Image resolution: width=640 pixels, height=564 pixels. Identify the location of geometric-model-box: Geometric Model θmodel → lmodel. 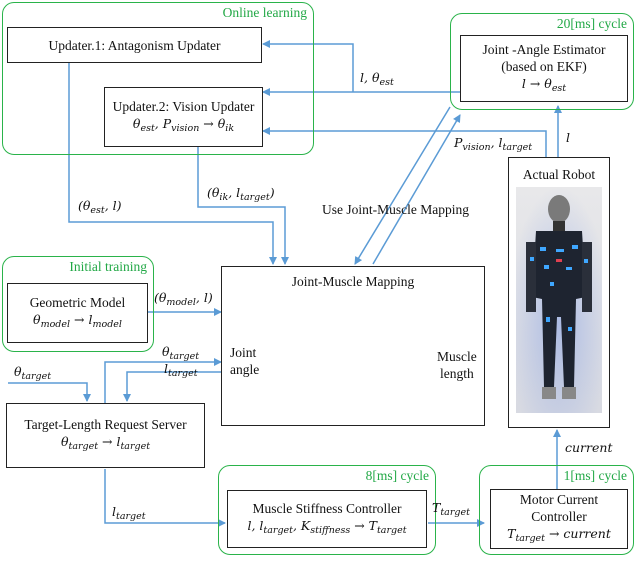
(77, 313).